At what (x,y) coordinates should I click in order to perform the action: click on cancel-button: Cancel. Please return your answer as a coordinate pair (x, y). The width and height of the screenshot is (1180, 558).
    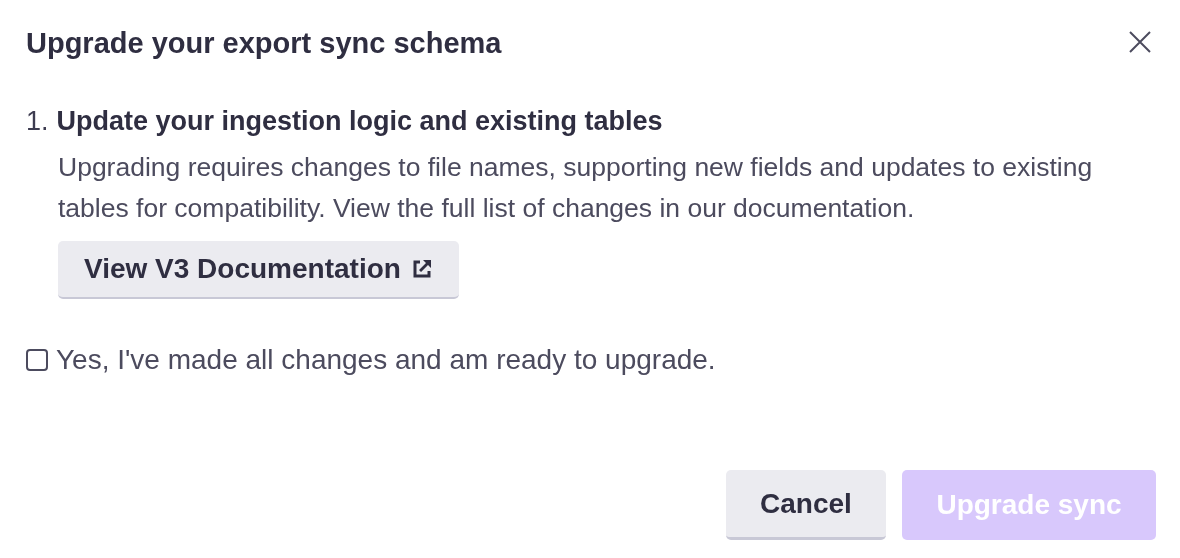
    Looking at the image, I should click on (806, 505).